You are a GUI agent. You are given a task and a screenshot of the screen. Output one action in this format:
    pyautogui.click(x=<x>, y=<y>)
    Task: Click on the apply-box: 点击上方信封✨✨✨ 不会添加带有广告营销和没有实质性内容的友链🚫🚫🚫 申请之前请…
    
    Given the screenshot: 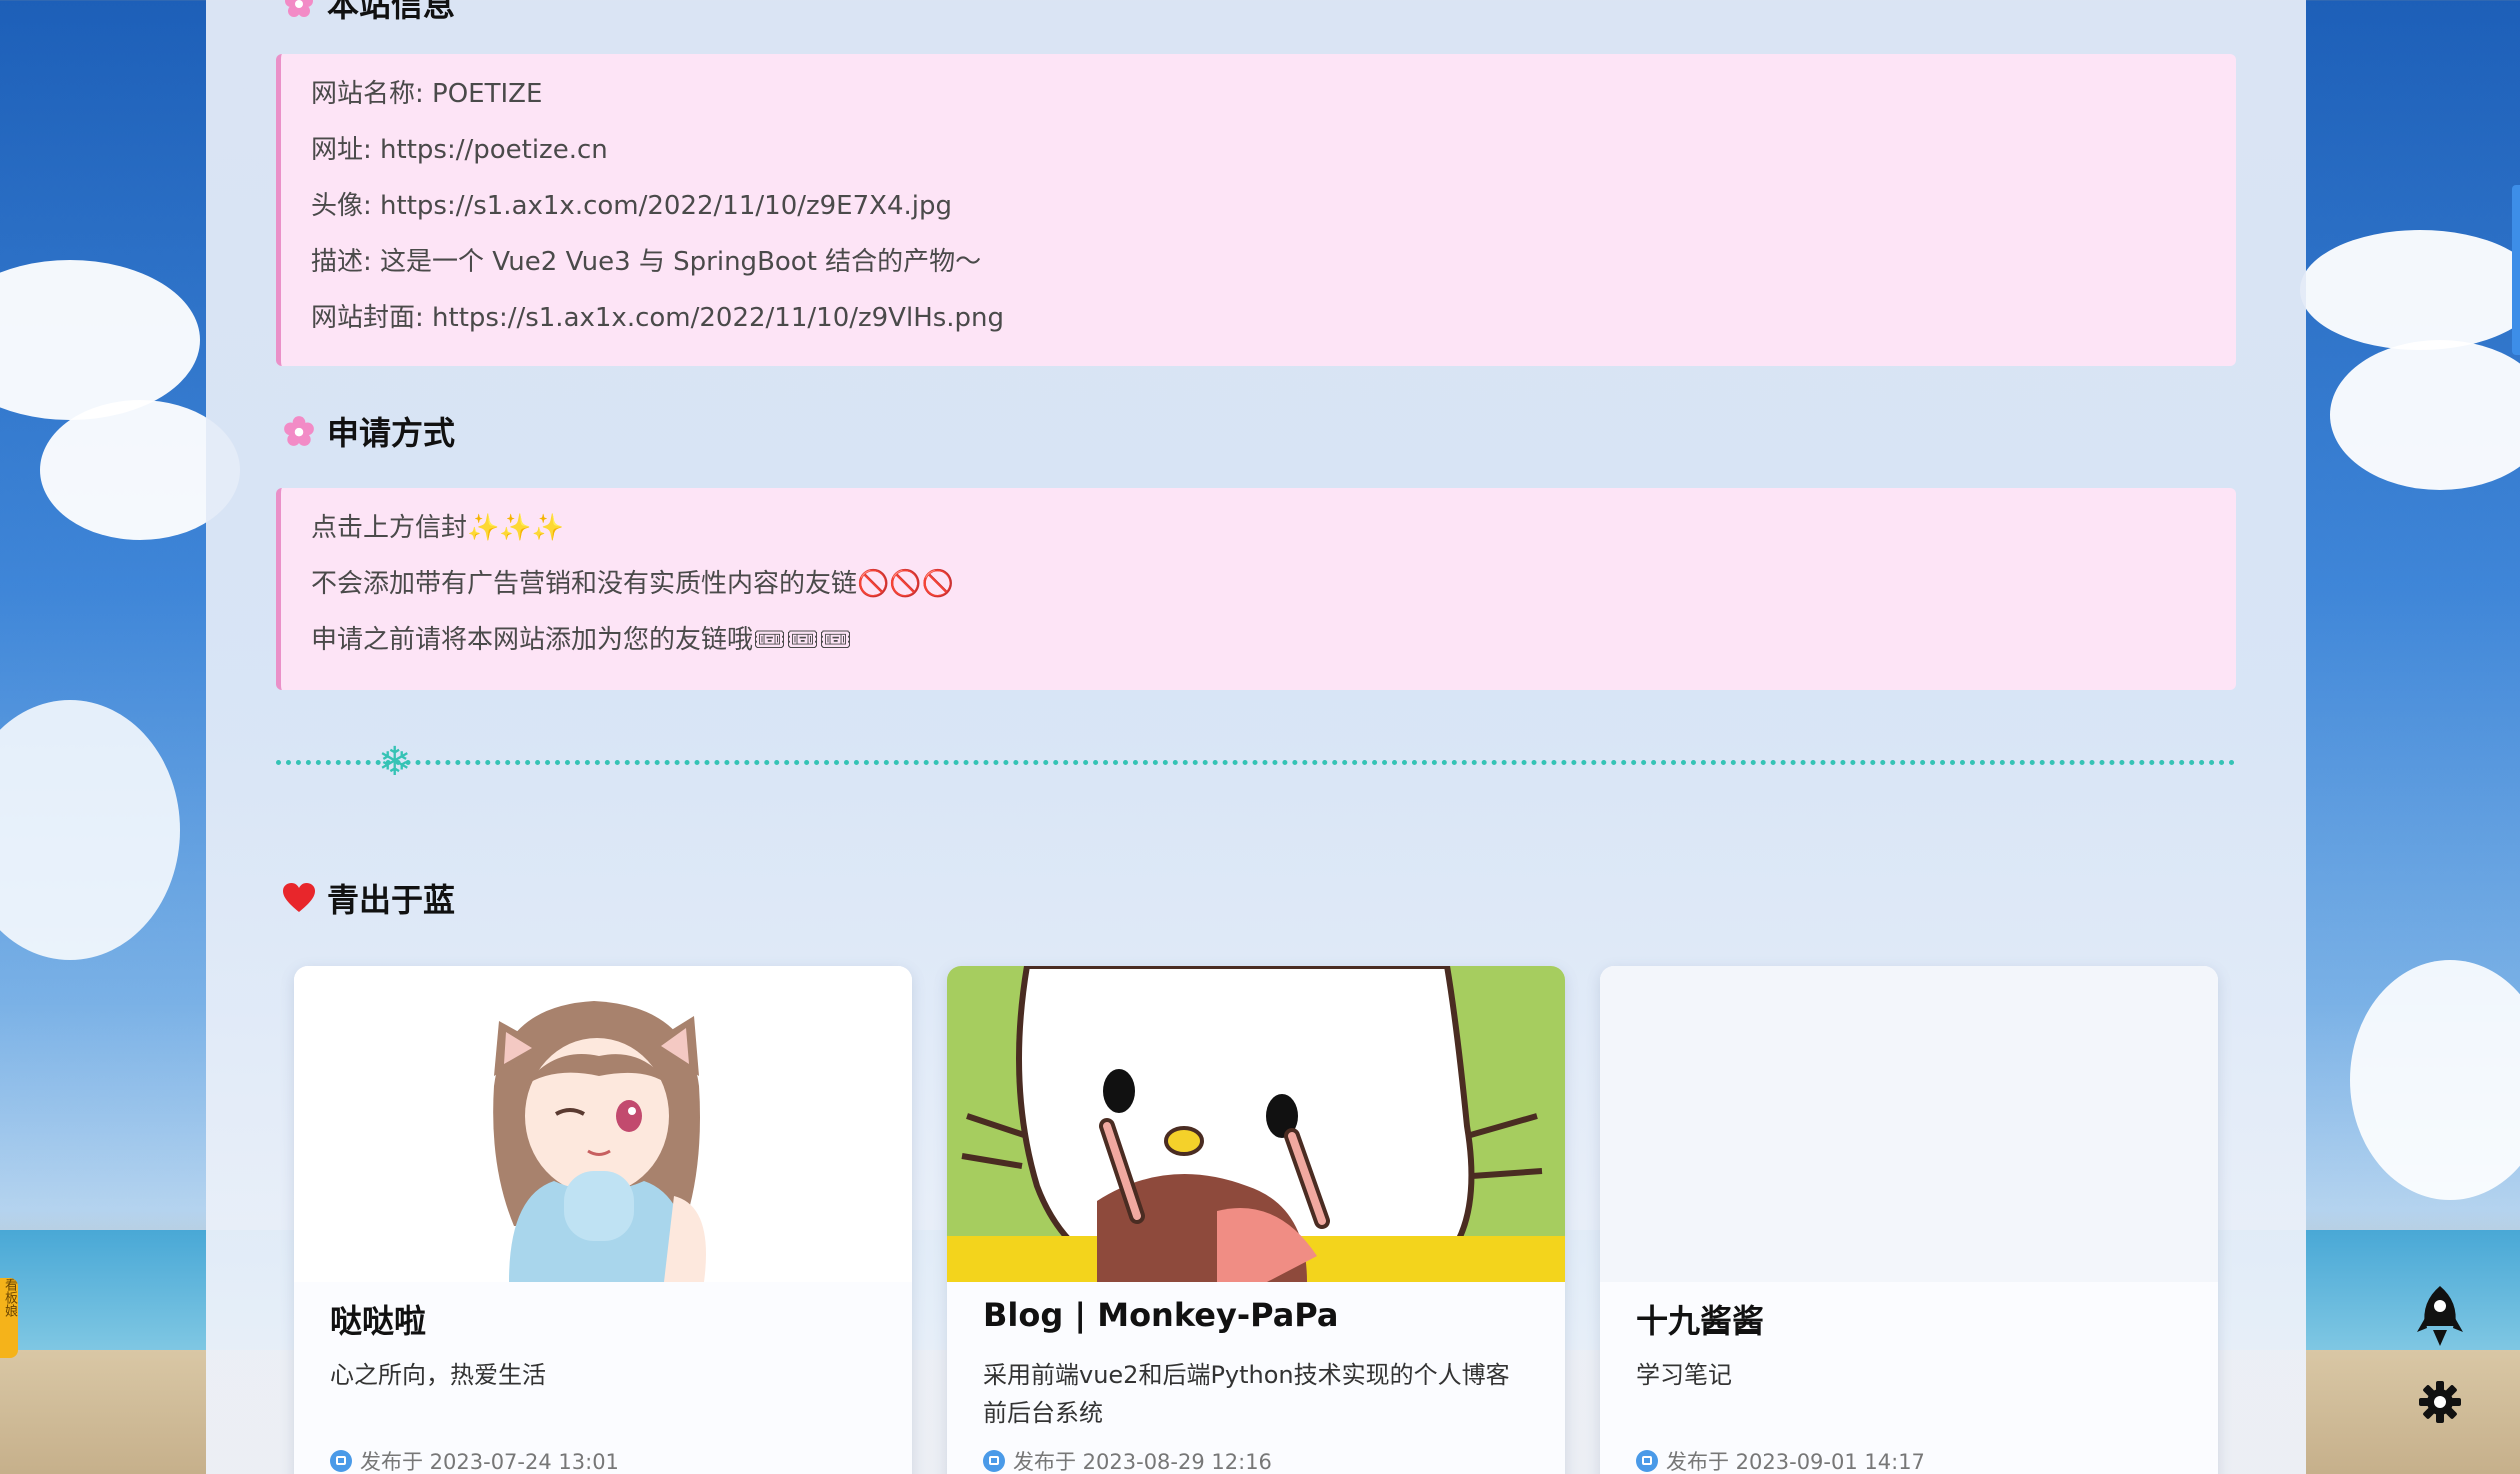 What is the action you would take?
    pyautogui.click(x=1256, y=589)
    